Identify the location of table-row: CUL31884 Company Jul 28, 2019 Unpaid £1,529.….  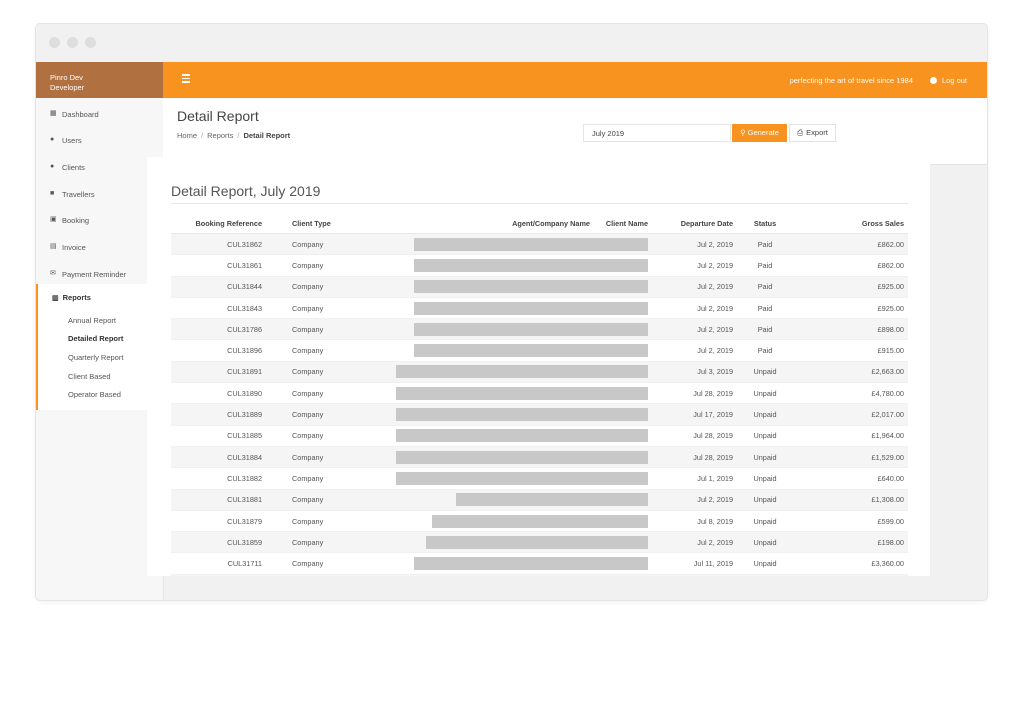
(539, 457).